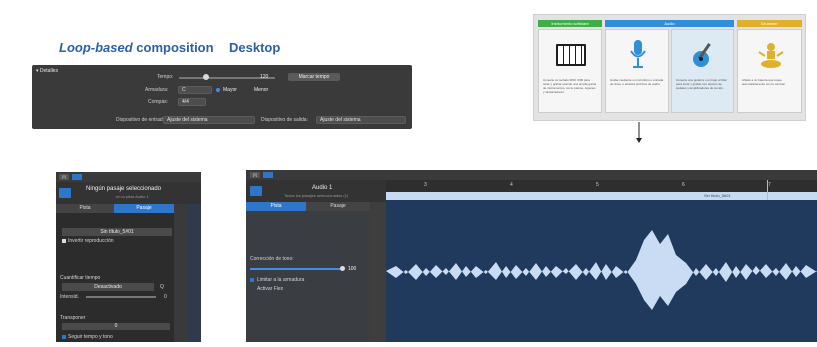 The height and width of the screenshot is (347, 817). Describe the element at coordinates (64, 241) in the screenshot. I see `reverse-checkbox` at that location.